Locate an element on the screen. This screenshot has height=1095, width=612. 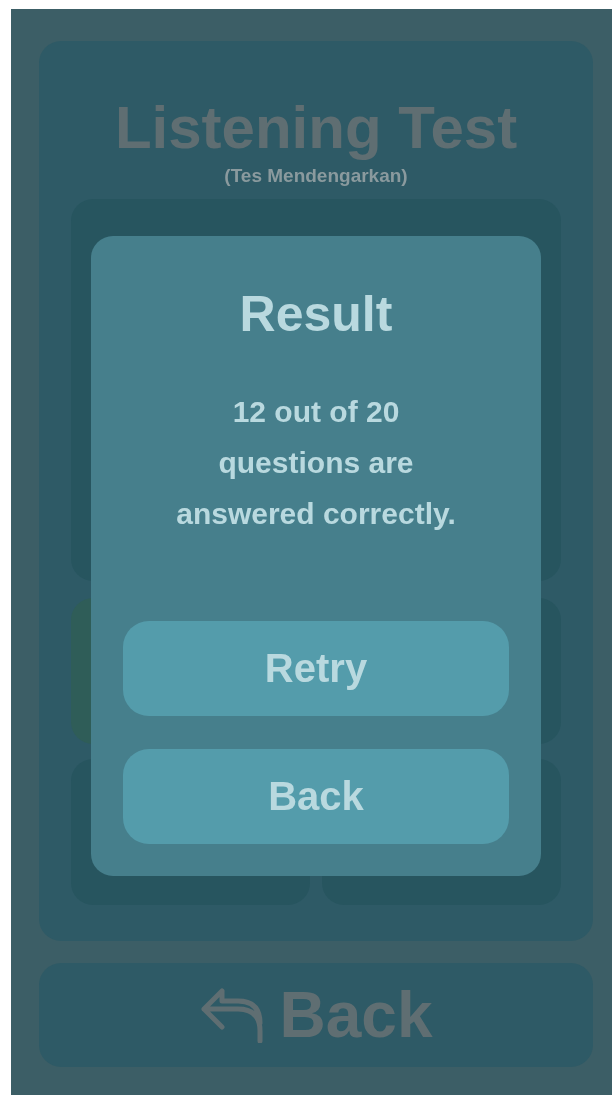
dialog-button: Back is located at coordinates (316, 796).